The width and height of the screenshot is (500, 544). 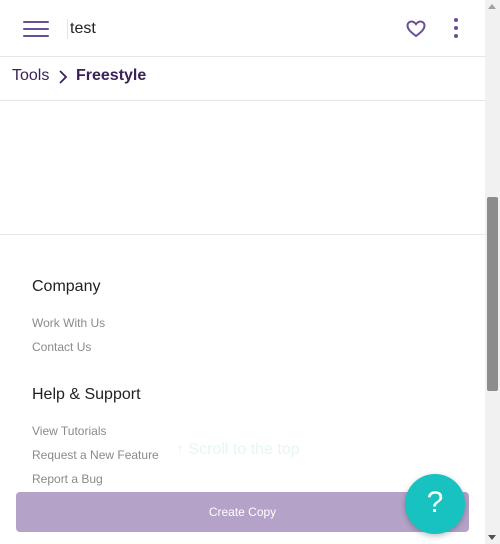 I want to click on footer-link-work-with-us: Work With Us, so click(x=68, y=323).